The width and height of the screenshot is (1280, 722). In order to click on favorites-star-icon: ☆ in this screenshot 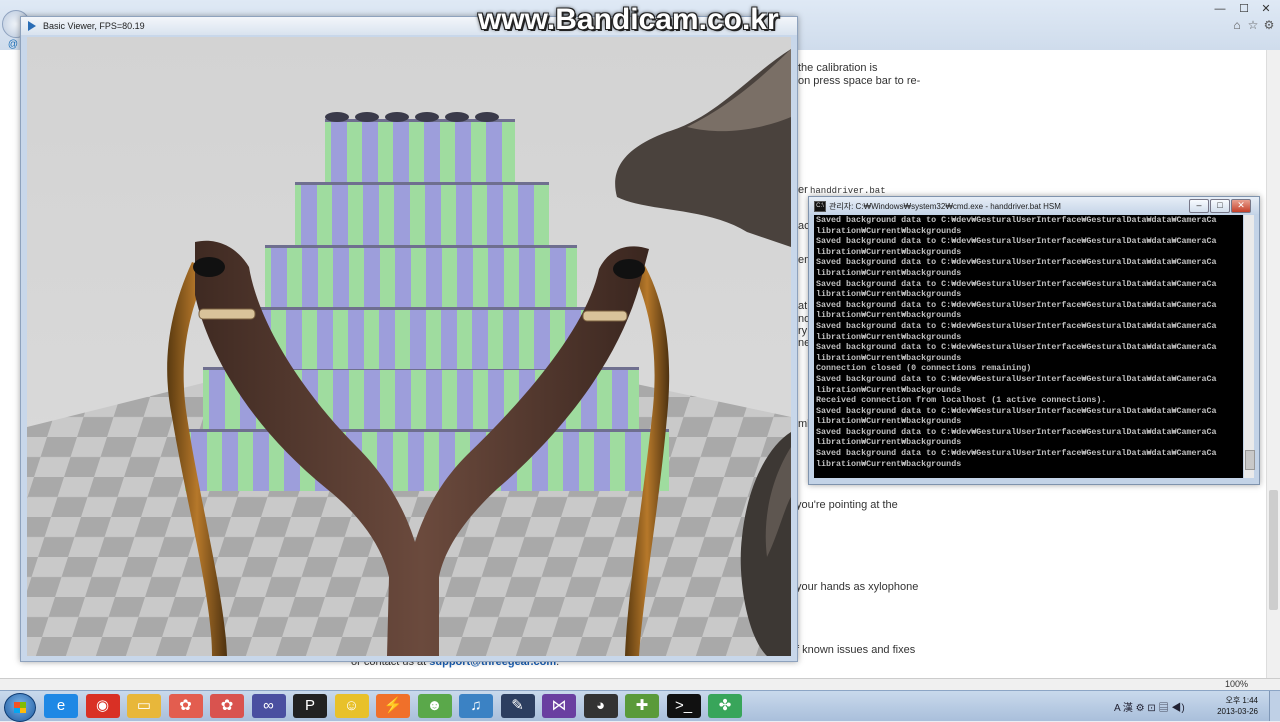, I will do `click(1253, 25)`.